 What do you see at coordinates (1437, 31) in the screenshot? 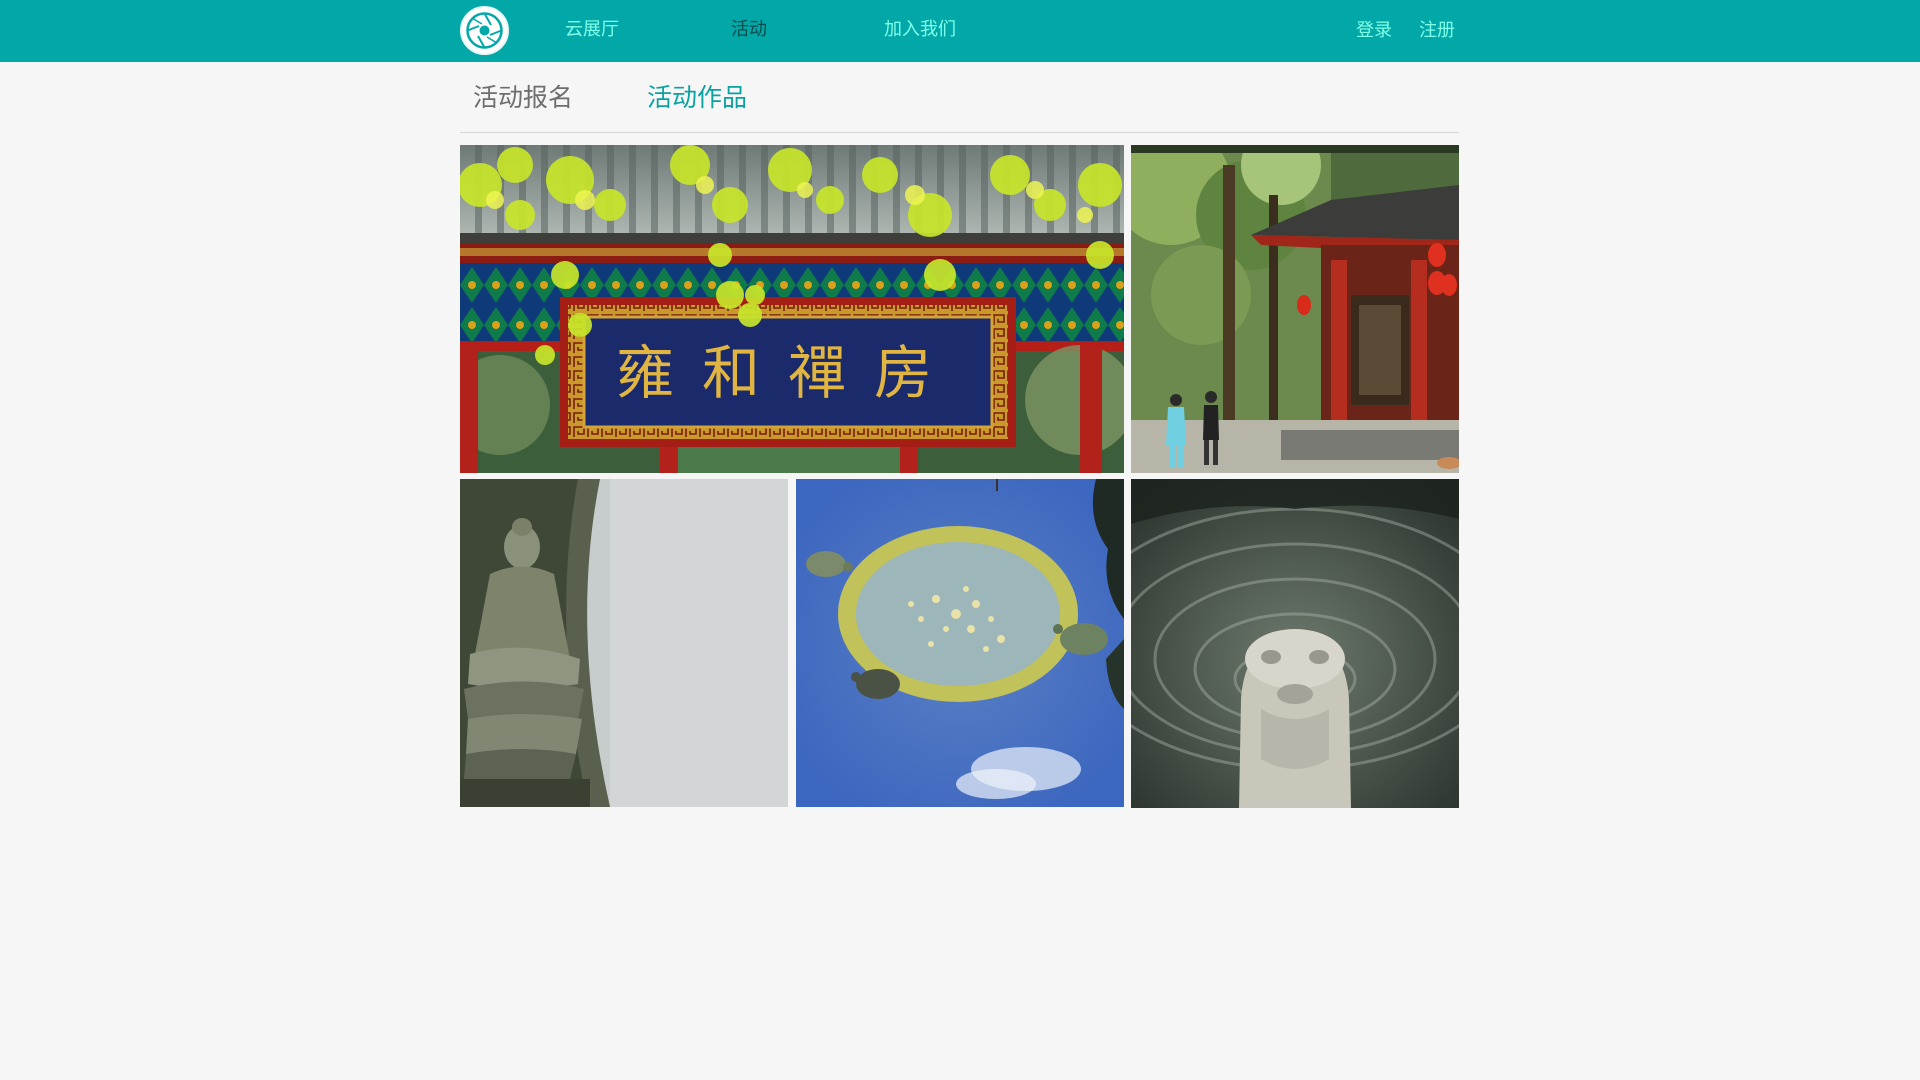
I see `register-link: 注册` at bounding box center [1437, 31].